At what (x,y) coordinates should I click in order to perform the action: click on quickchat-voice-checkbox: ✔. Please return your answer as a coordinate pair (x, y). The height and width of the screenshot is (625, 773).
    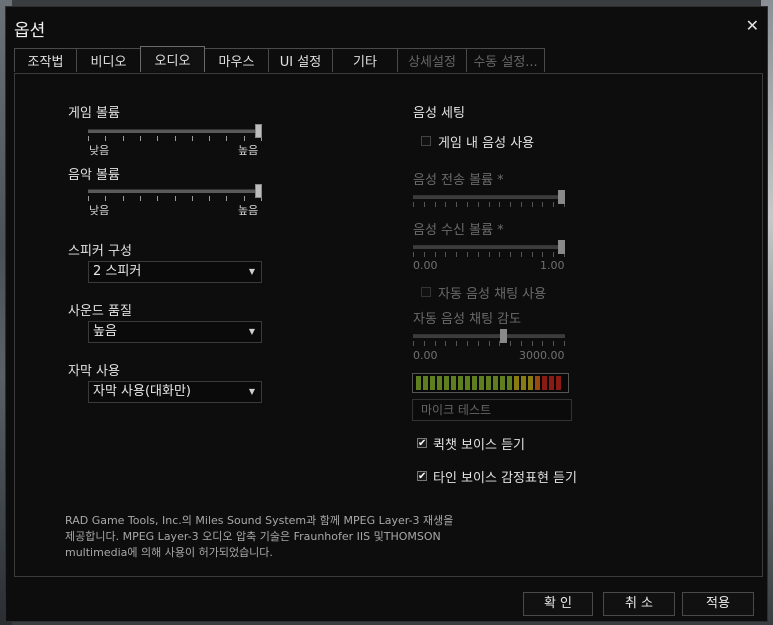
    Looking at the image, I should click on (422, 443).